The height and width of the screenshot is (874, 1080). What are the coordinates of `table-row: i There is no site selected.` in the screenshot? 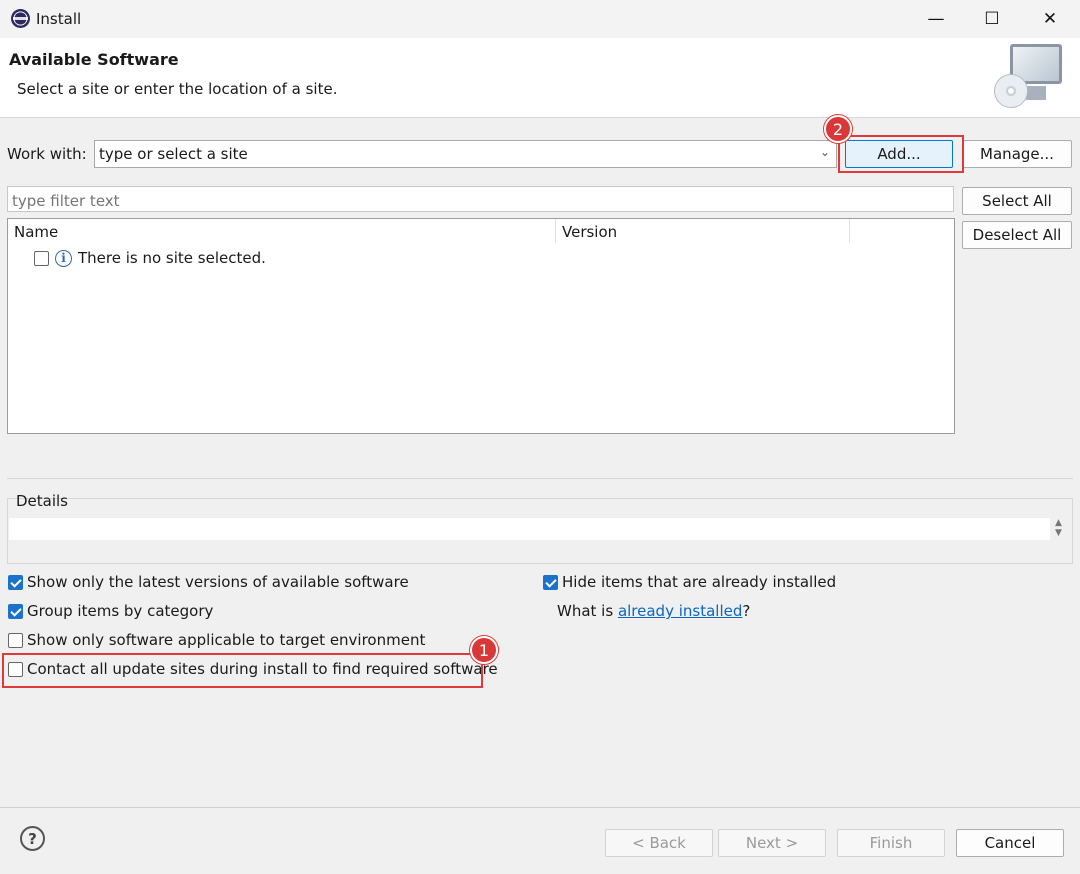 It's located at (150, 258).